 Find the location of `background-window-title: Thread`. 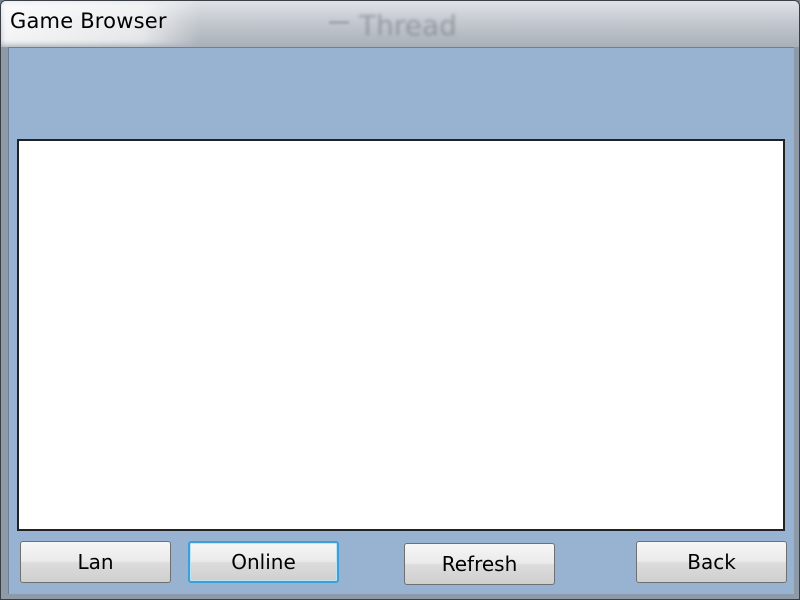

background-window-title: Thread is located at coordinates (408, 25).